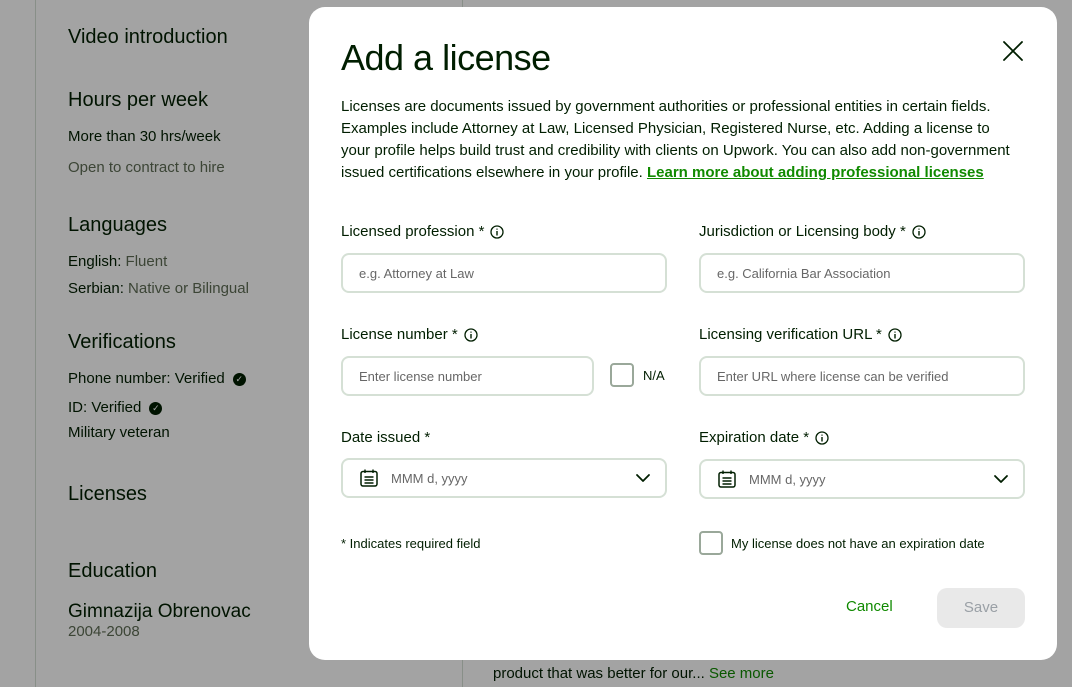 The width and height of the screenshot is (1072, 687). Describe the element at coordinates (711, 543) in the screenshot. I see `no-expiration-checkbox` at that location.